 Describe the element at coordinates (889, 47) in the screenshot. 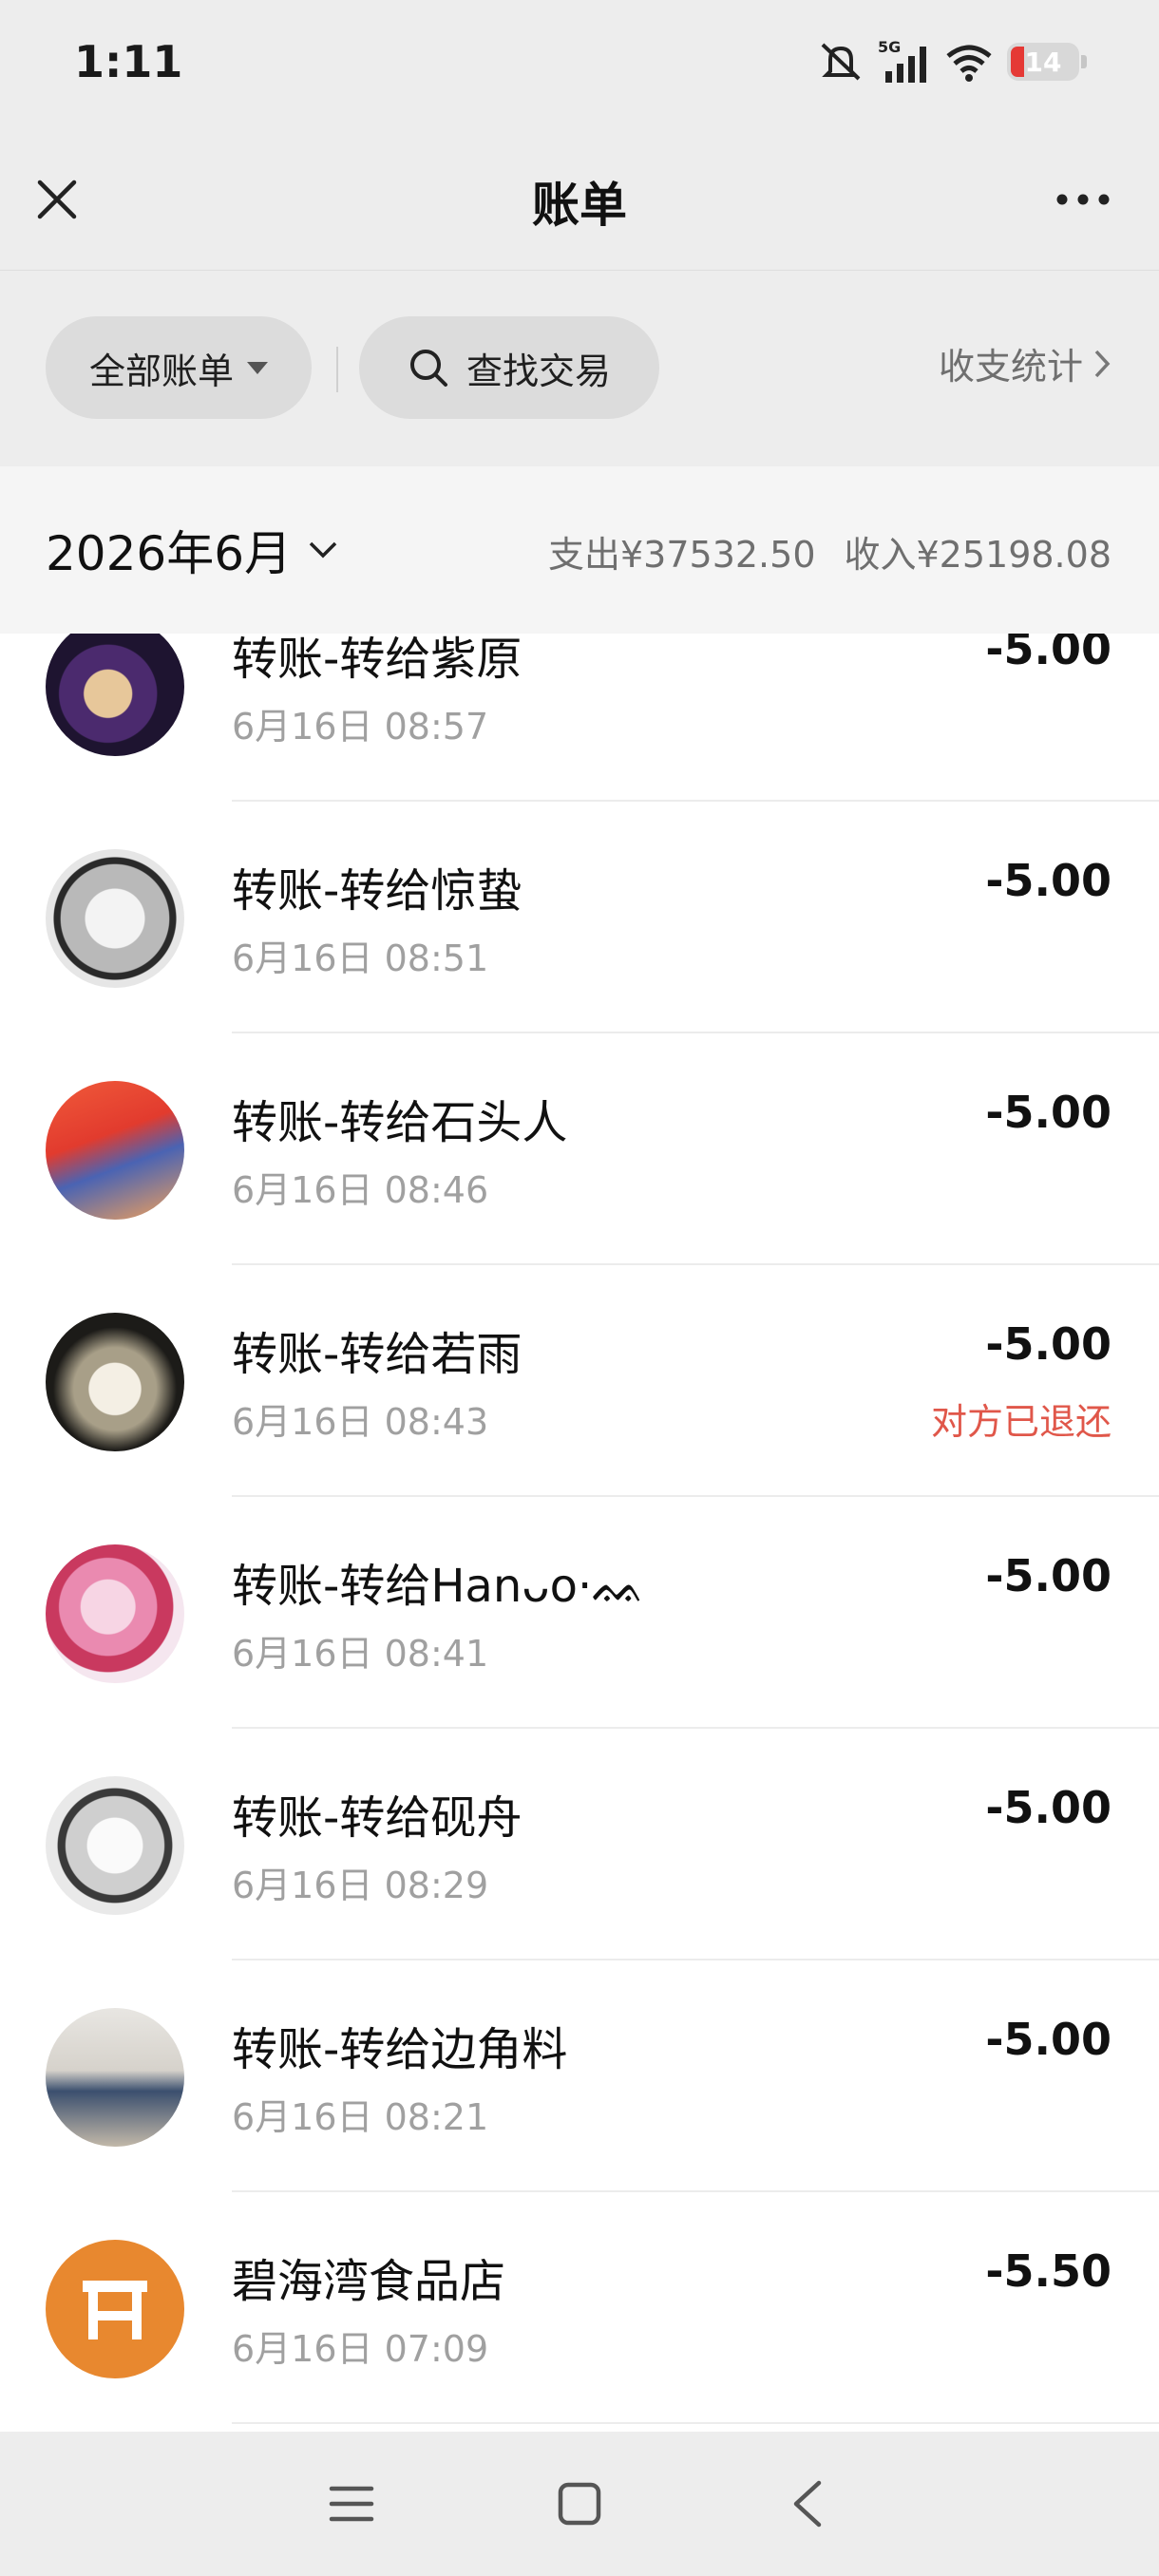

I see `network-type: 5G` at that location.